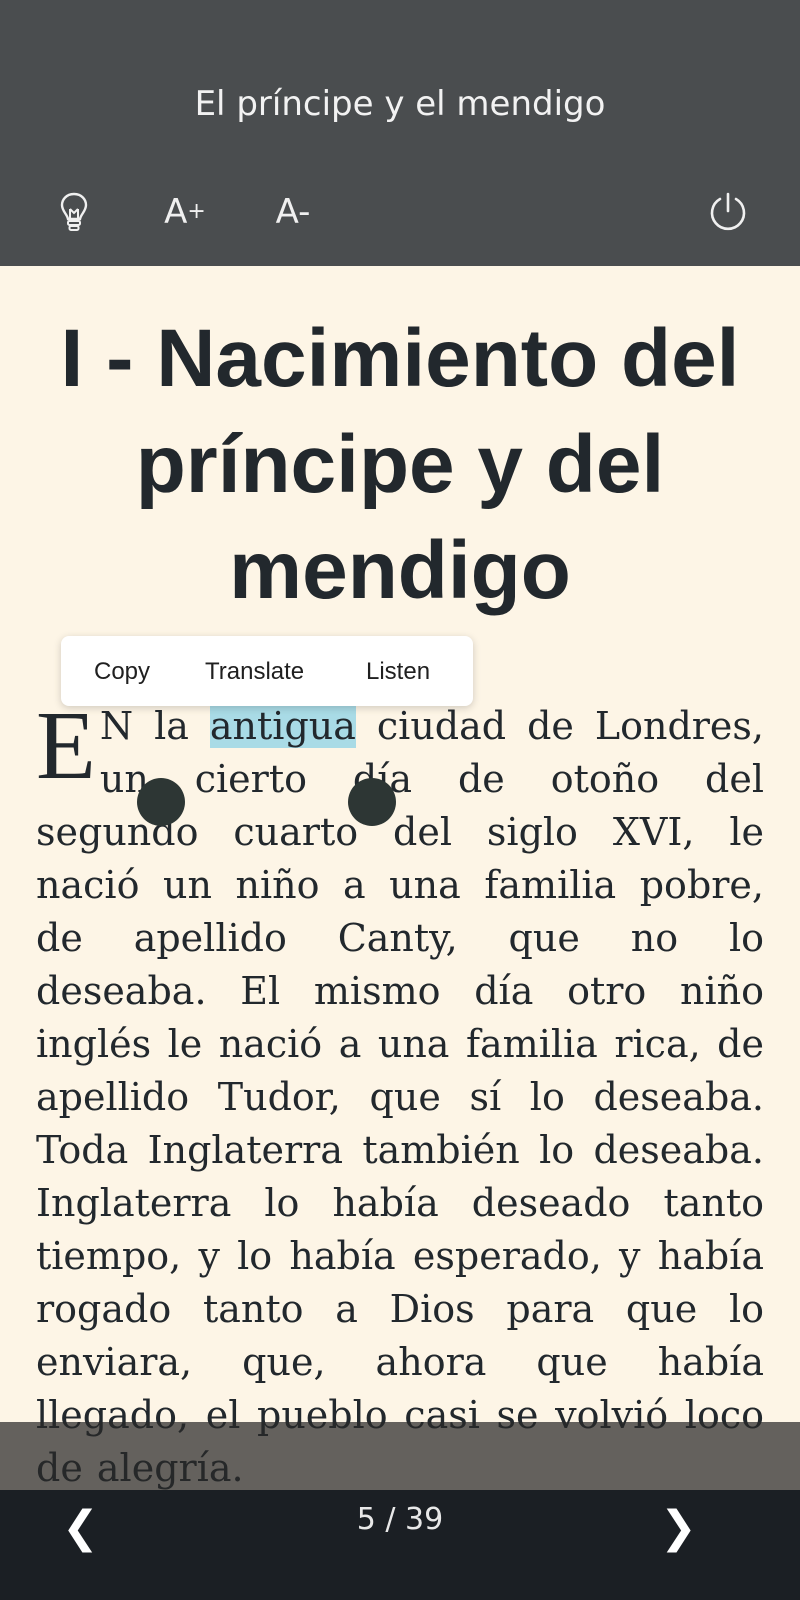 The width and height of the screenshot is (800, 1600). I want to click on text-selection-menu: Copy Translate Listen, so click(267, 671).